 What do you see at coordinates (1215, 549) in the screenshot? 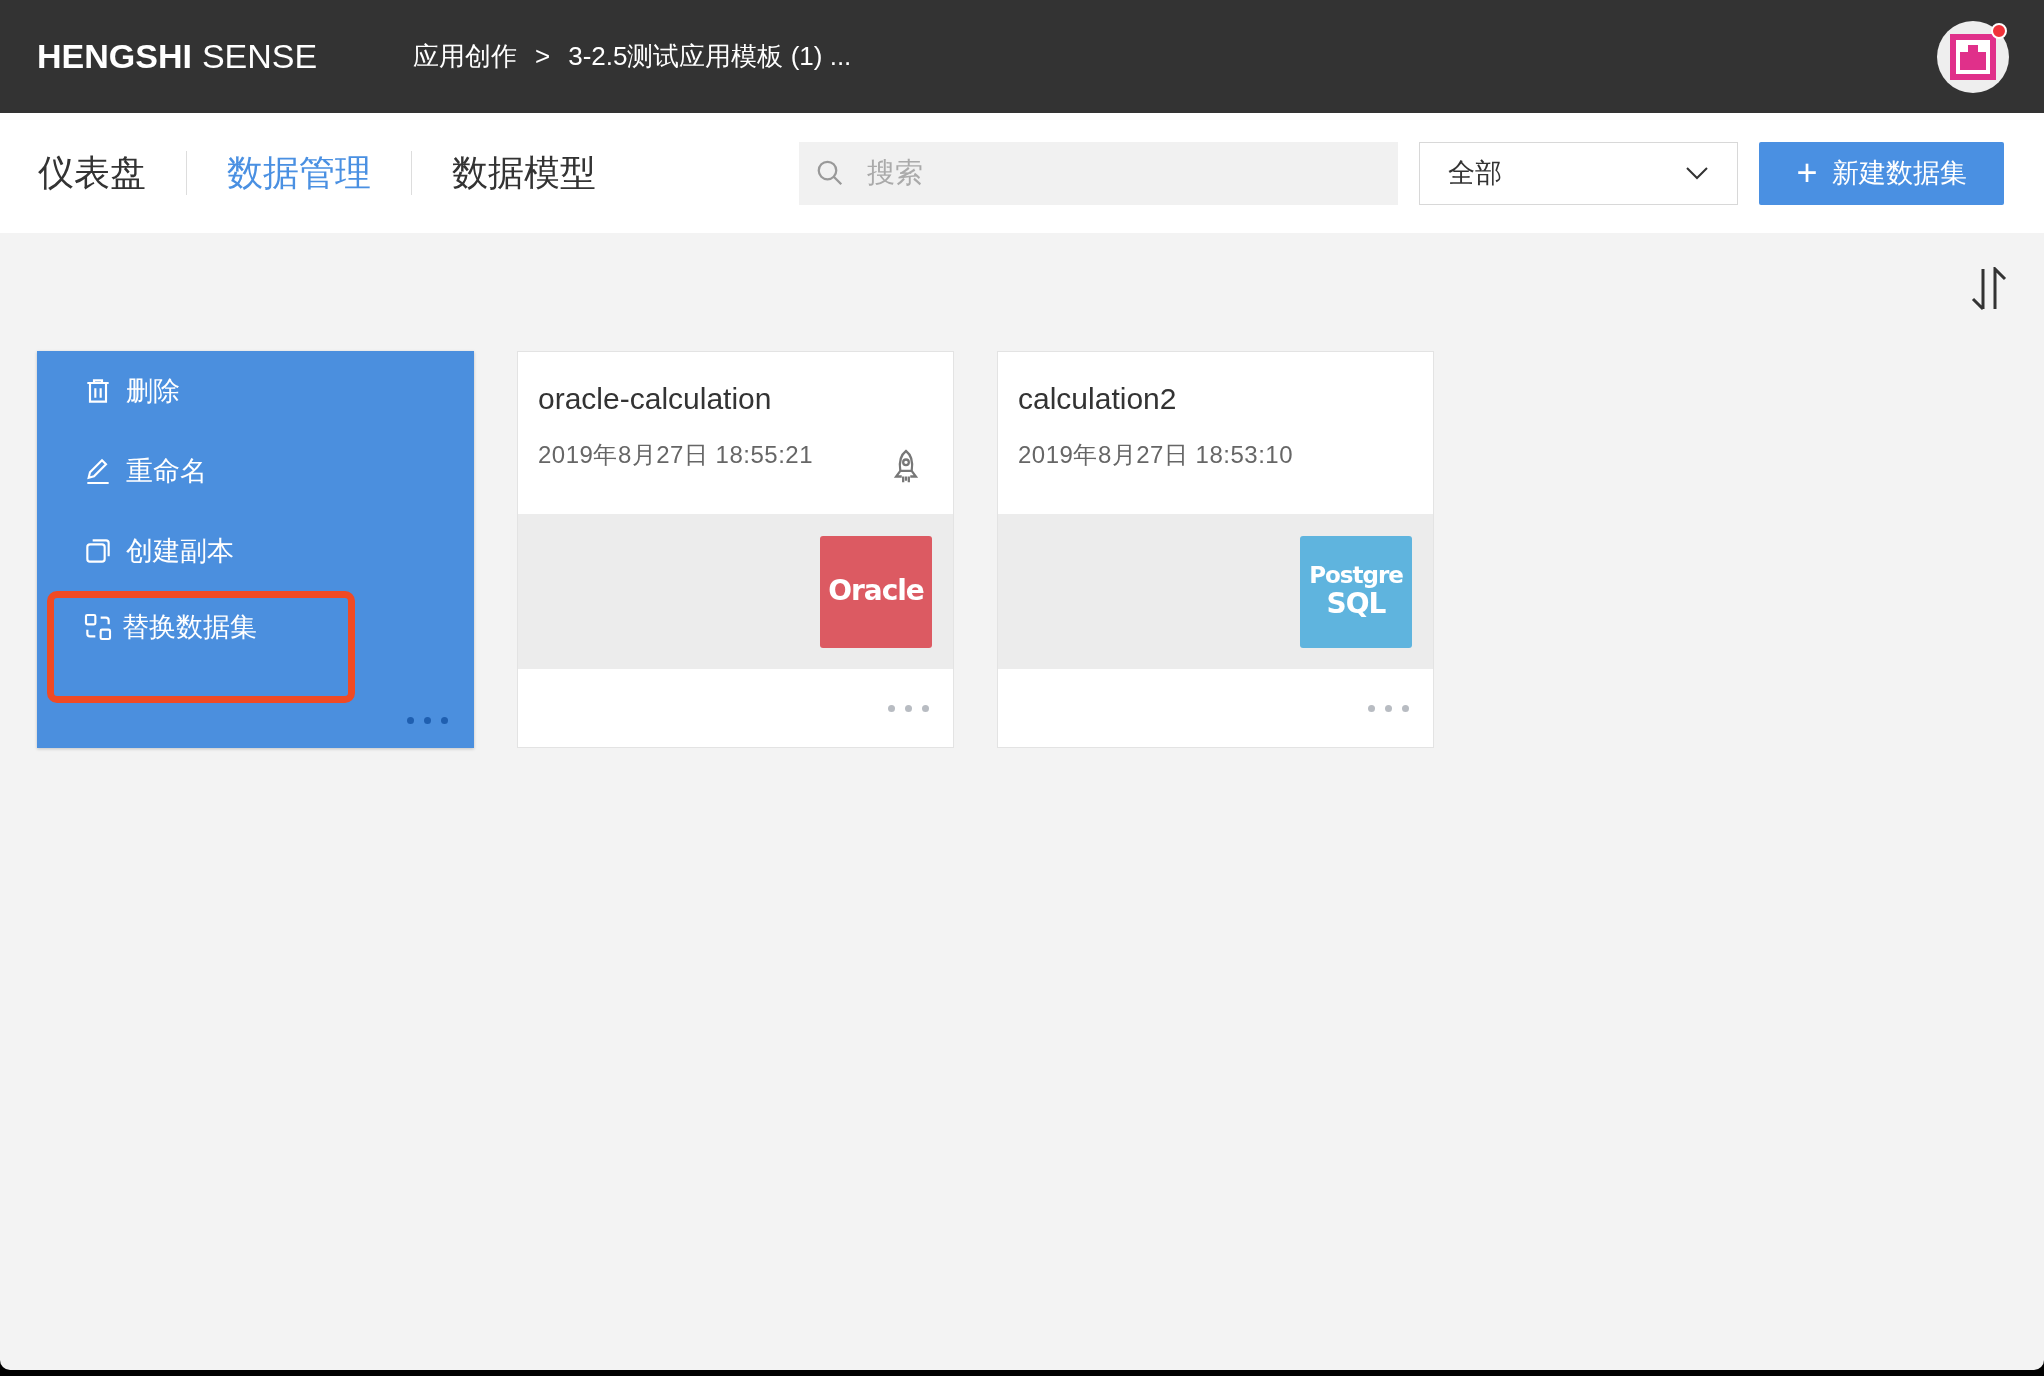
I see `dataset-card: calculation2 2019年8月27日 18:53:10 Postgre SQL` at bounding box center [1215, 549].